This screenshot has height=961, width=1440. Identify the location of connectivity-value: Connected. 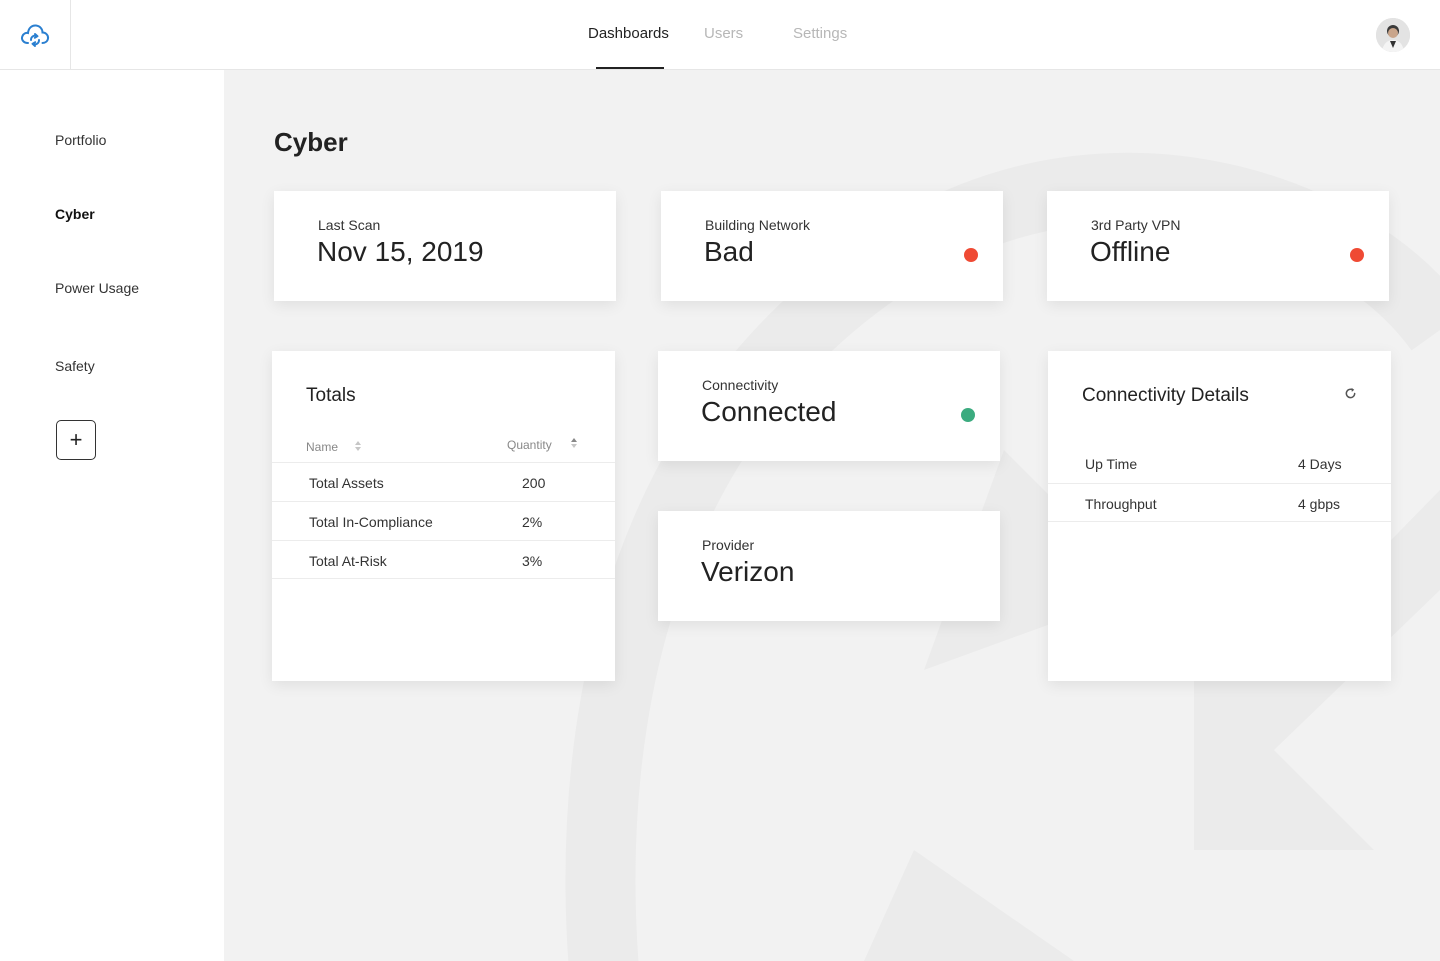
(769, 411).